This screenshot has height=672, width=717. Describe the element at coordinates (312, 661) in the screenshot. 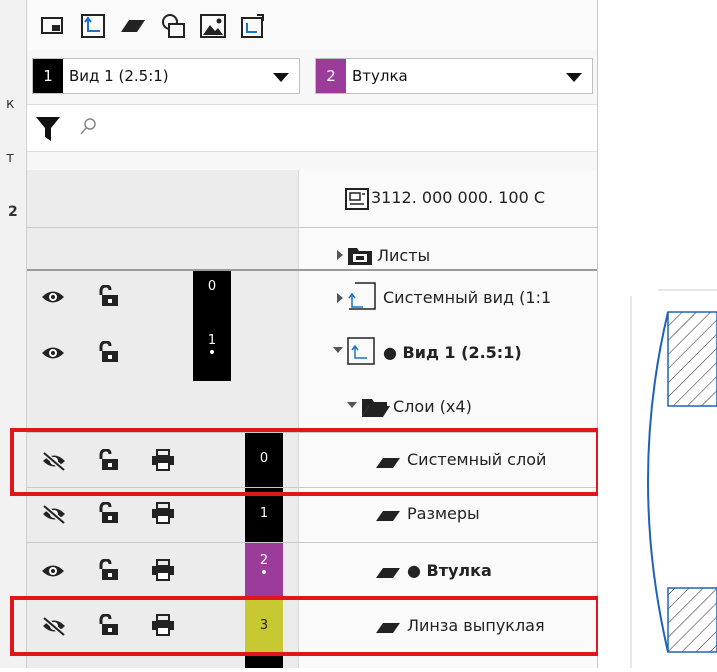

I see `tree-row-partial` at that location.